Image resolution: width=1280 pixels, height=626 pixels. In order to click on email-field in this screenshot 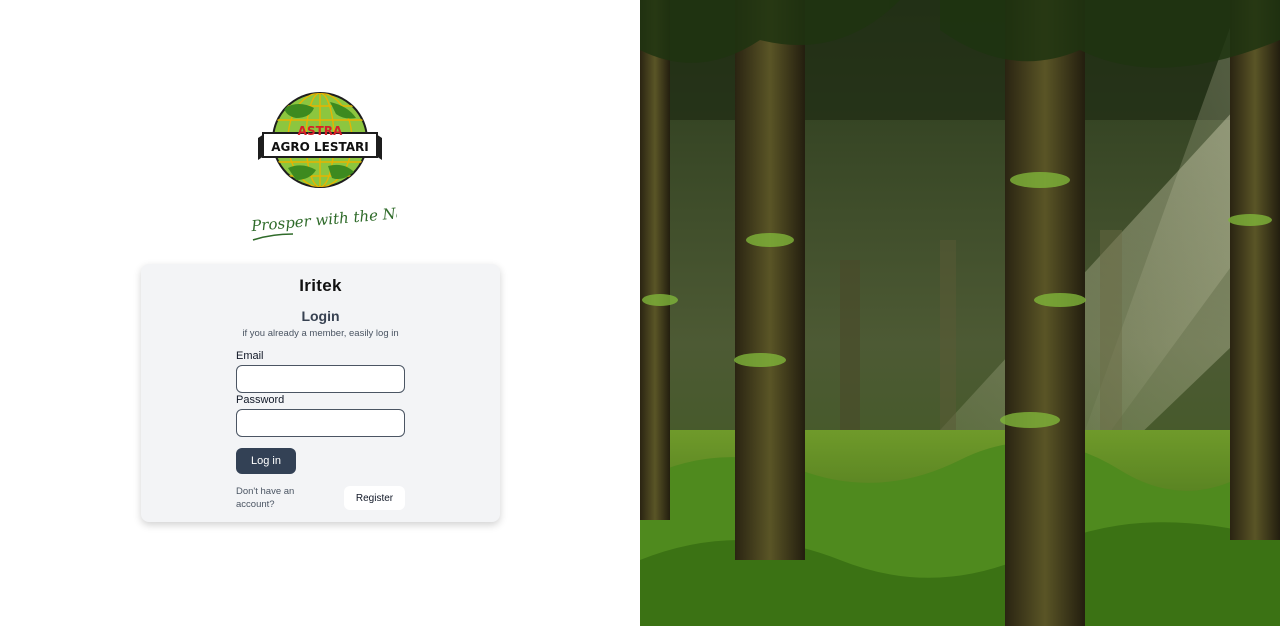, I will do `click(320, 379)`.